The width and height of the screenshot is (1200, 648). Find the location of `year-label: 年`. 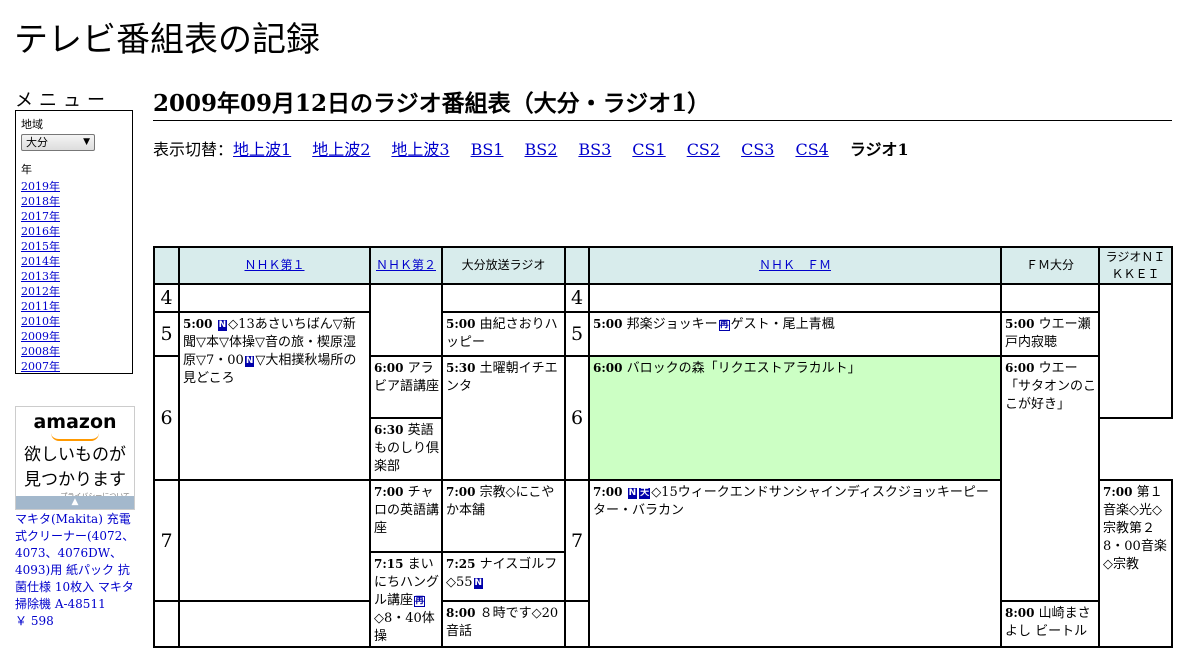

year-label: 年 is located at coordinates (26, 169).